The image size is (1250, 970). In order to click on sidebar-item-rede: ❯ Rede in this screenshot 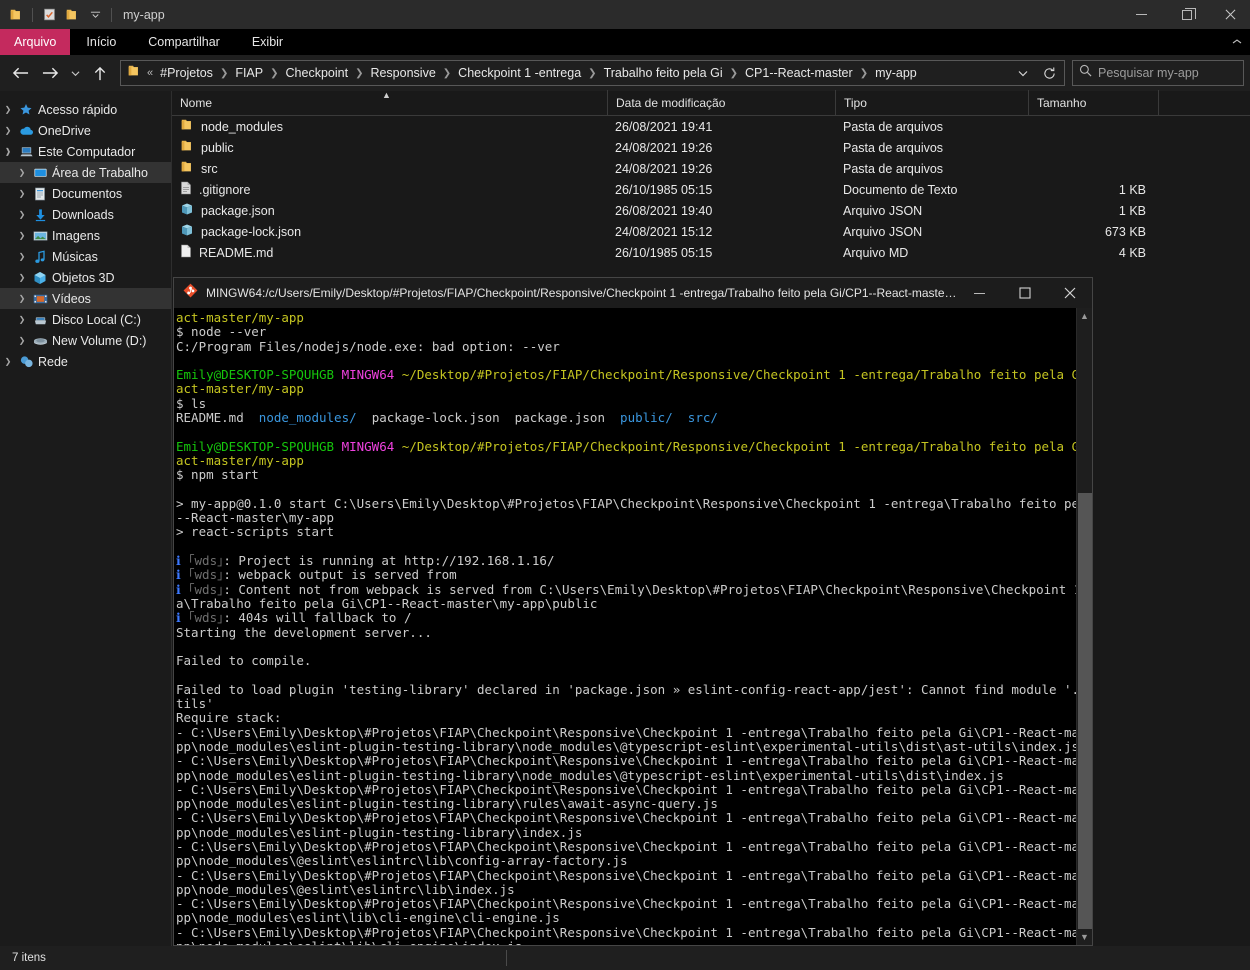, I will do `click(85, 361)`.